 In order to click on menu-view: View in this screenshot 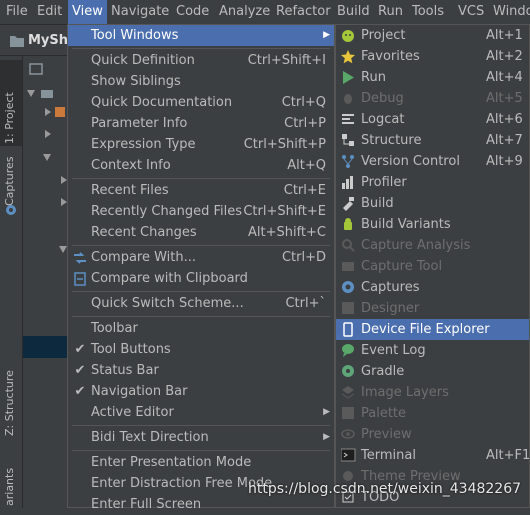, I will do `click(87, 12)`.